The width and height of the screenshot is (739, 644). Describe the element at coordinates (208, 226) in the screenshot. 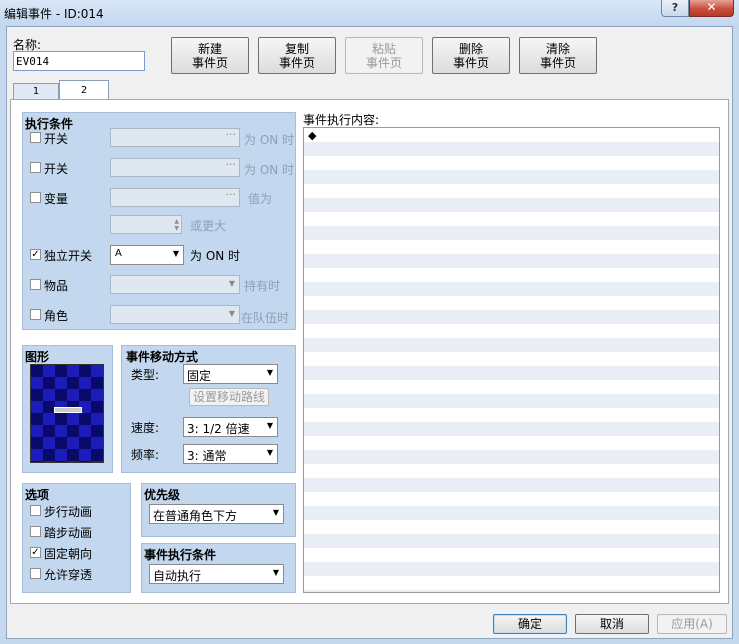

I see `variable-suffix2: 或更大` at that location.